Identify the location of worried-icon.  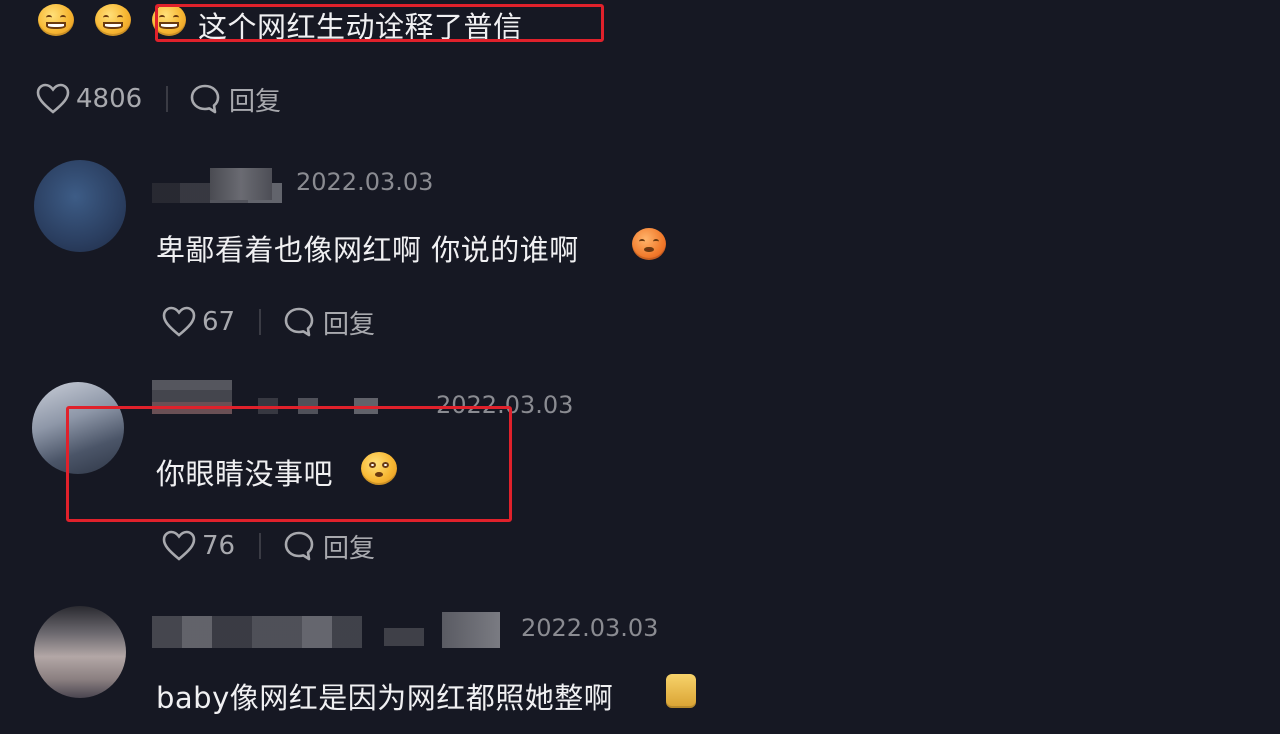
(379, 468).